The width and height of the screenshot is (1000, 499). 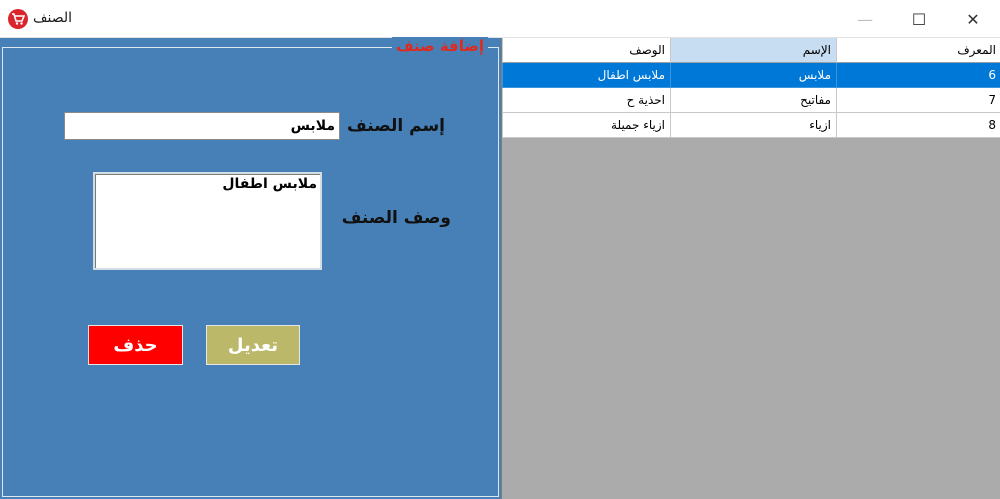 I want to click on category-name-label: إسم الصنف, so click(x=396, y=126).